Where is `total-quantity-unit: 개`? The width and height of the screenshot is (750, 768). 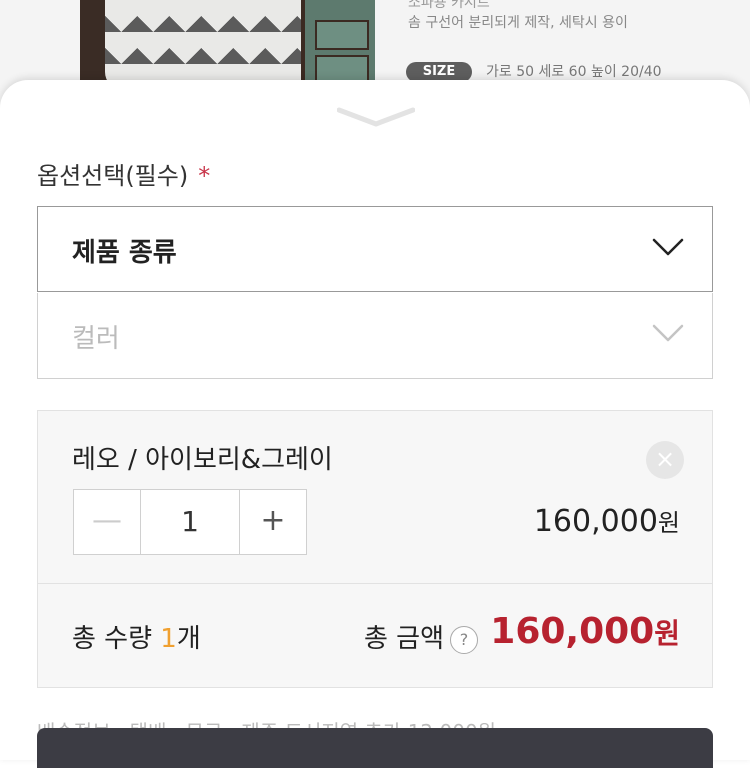
total-quantity-unit: 개 is located at coordinates (188, 639).